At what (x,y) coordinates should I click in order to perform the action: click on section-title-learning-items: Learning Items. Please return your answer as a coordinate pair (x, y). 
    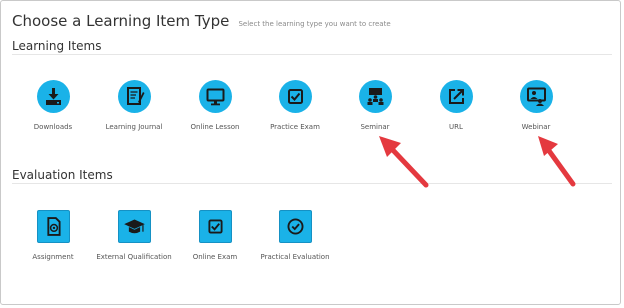
    Looking at the image, I should click on (57, 46).